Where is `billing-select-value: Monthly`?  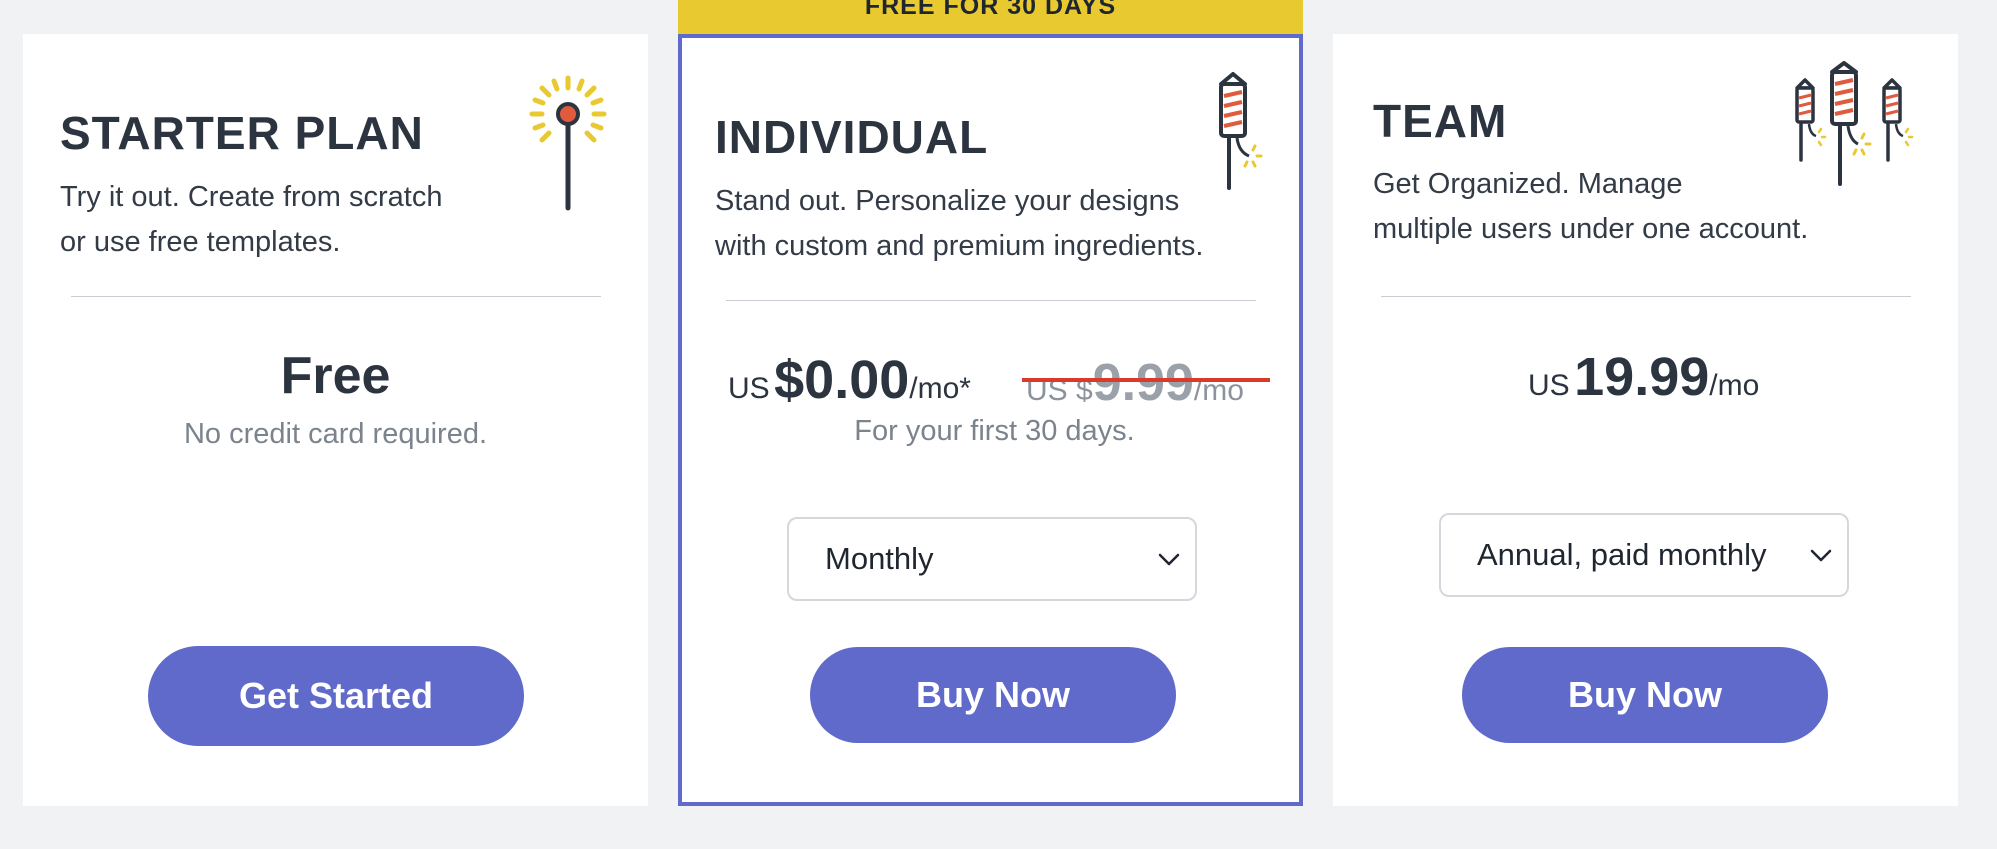
billing-select-value: Monthly is located at coordinates (879, 558).